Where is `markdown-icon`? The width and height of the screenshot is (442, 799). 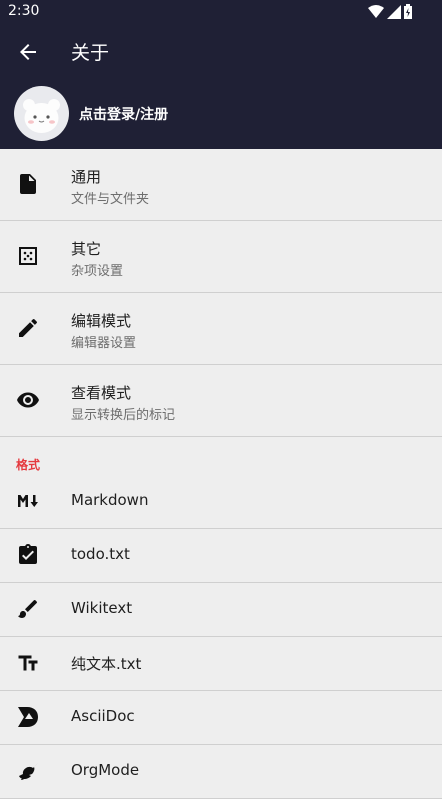 markdown-icon is located at coordinates (28, 501).